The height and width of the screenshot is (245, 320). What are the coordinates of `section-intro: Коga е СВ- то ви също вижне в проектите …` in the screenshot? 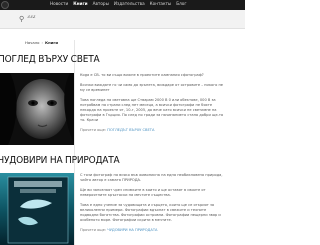 It's located at (142, 75).